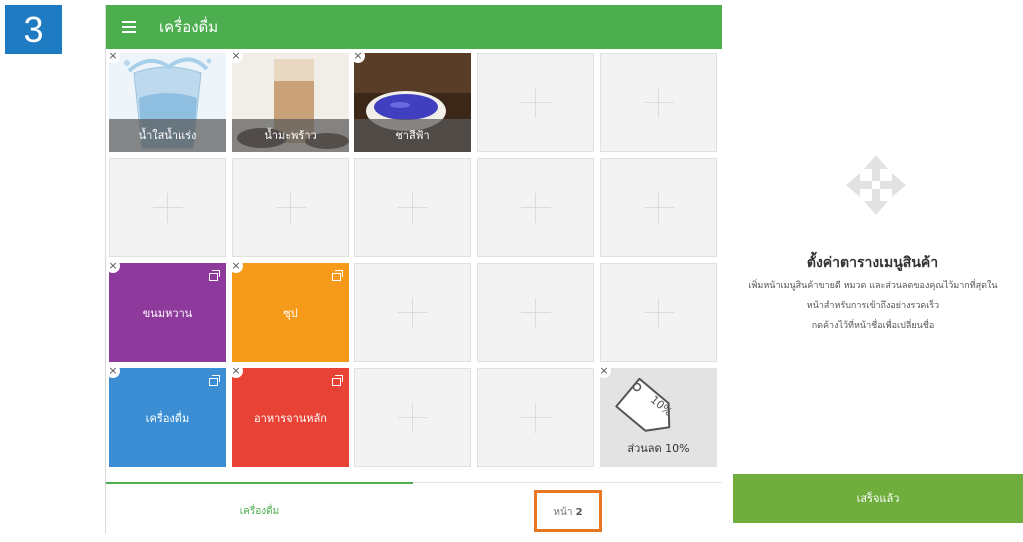  Describe the element at coordinates (414, 508) in the screenshot. I see `page-tabs: เครื่องดื่ม หน้า 2` at that location.